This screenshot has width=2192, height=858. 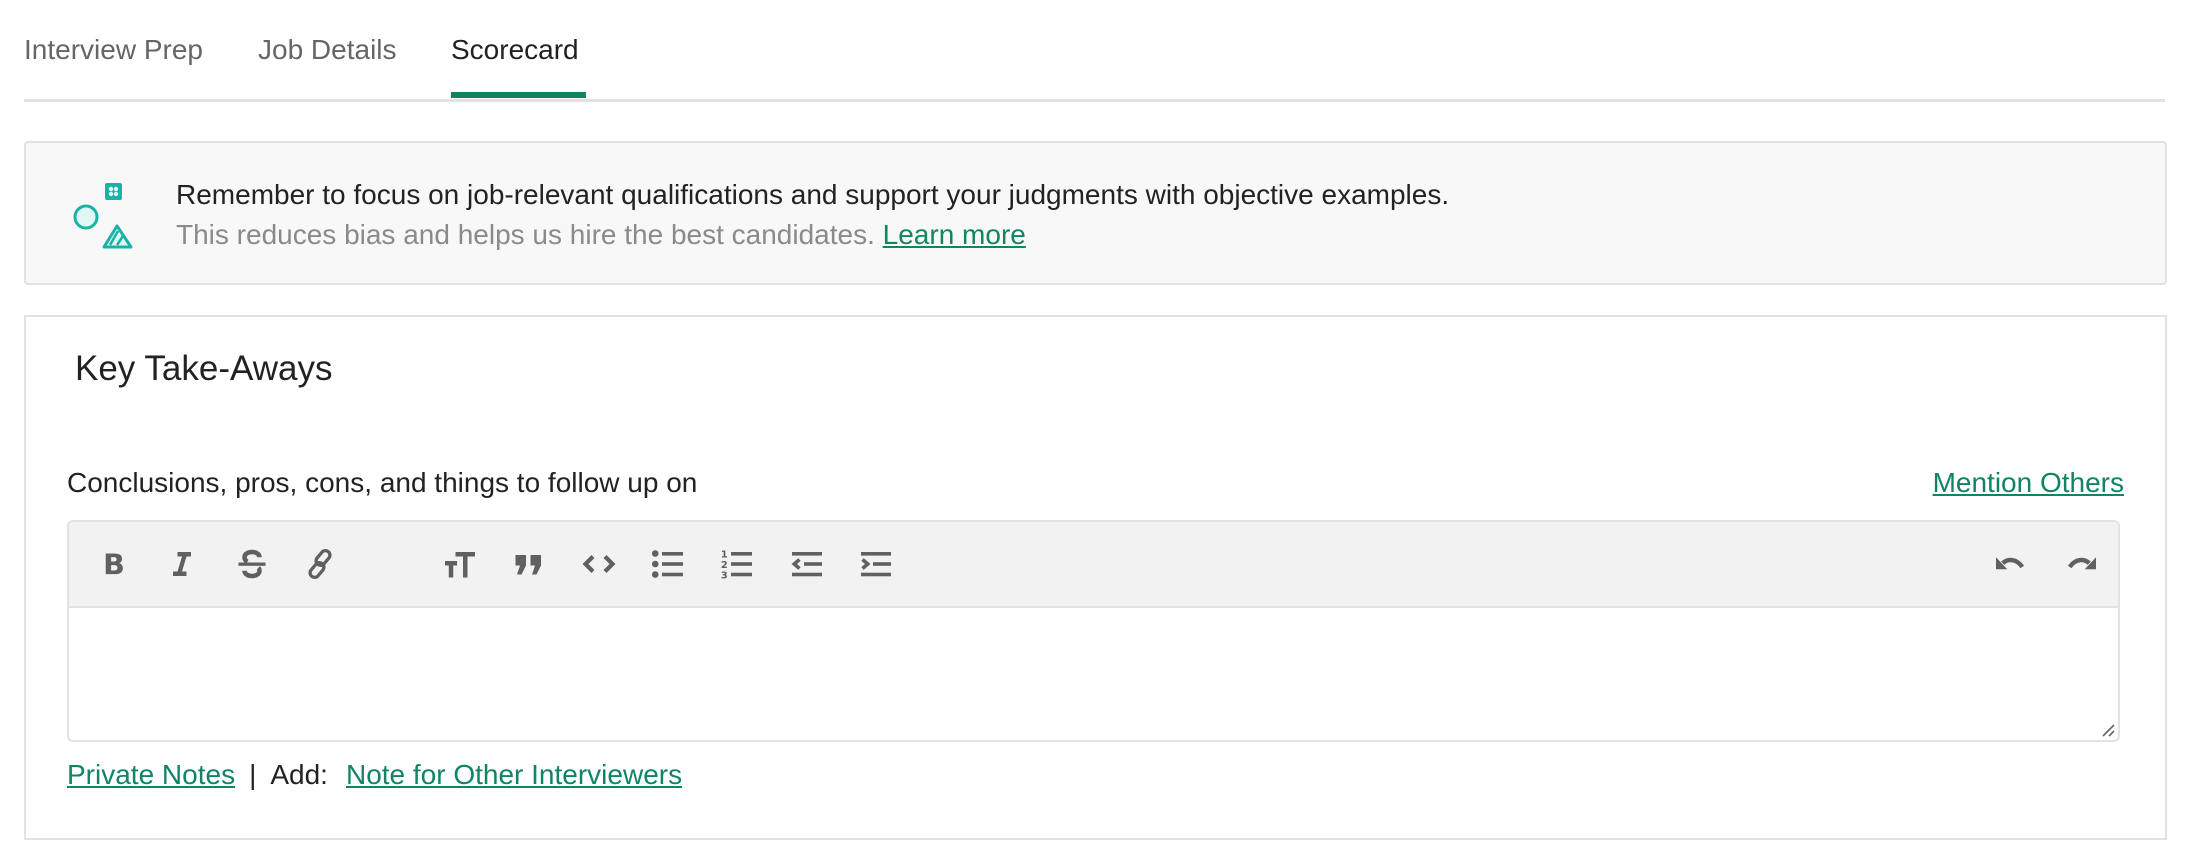 I want to click on outdent-icon, so click(x=806, y=564).